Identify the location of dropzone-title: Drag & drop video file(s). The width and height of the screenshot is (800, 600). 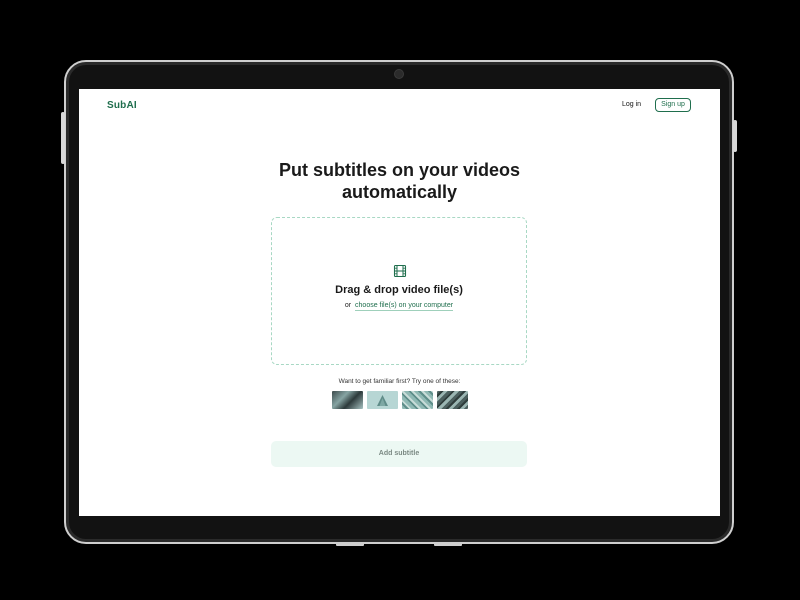
(399, 290).